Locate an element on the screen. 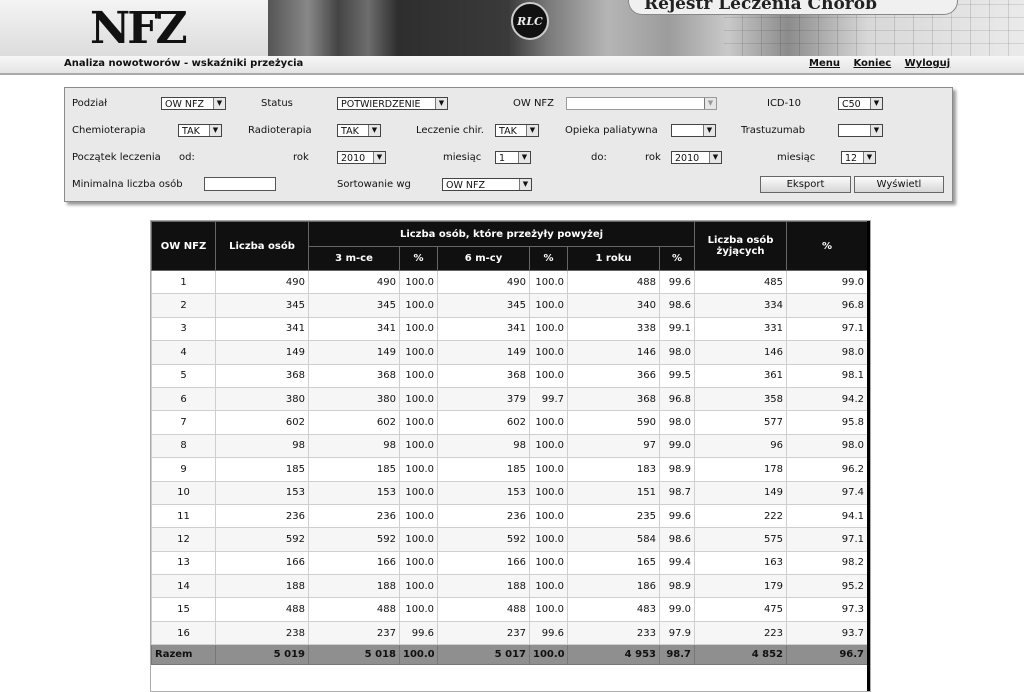 The height and width of the screenshot is (692, 1024). col-header-3m-pct: % is located at coordinates (418, 258).